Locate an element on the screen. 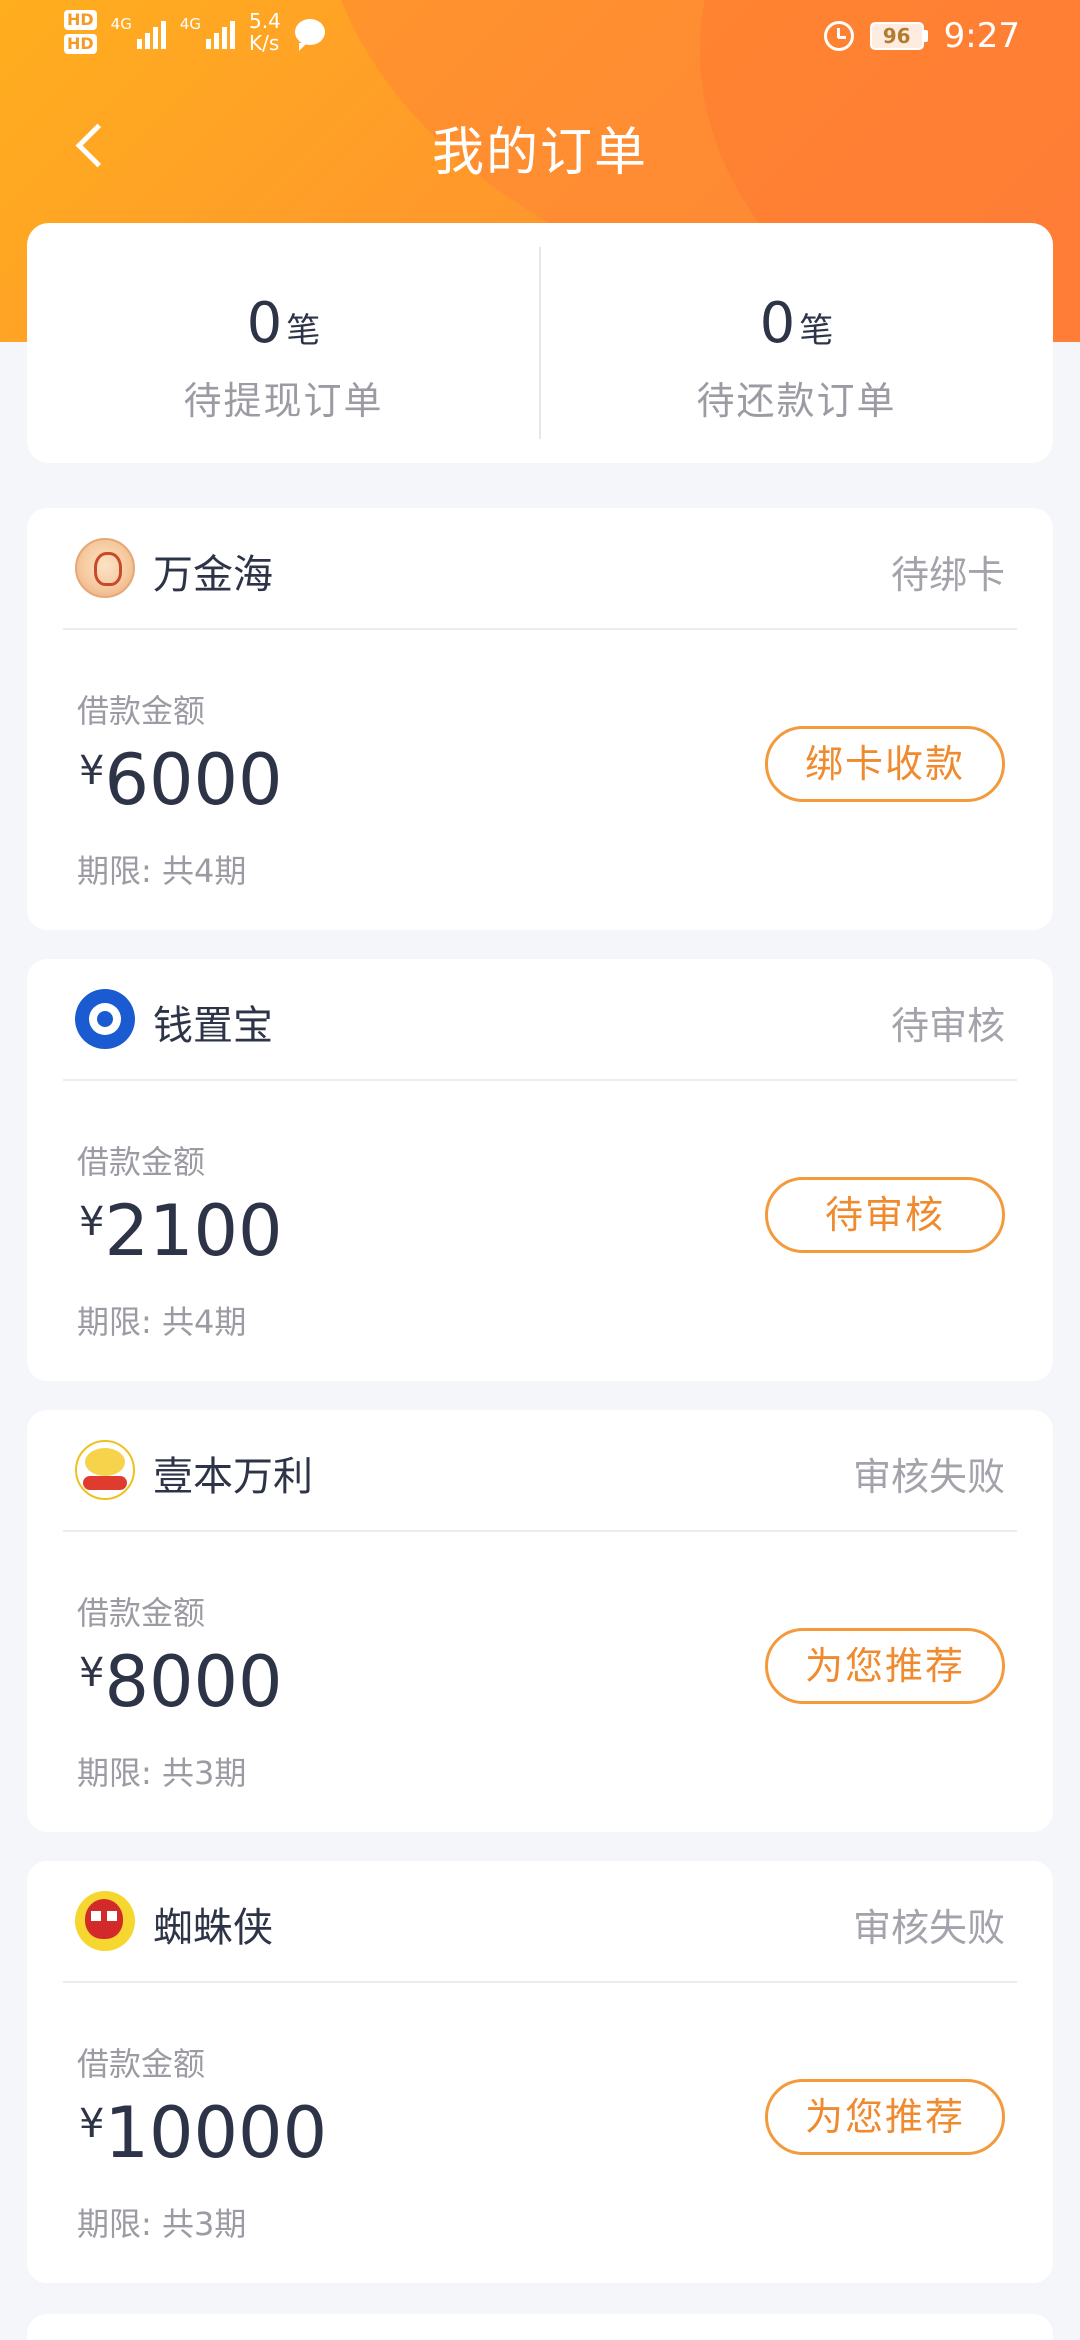 This screenshot has height=2340, width=1080. order-header: 壹本万利 审核失败 is located at coordinates (540, 1470).